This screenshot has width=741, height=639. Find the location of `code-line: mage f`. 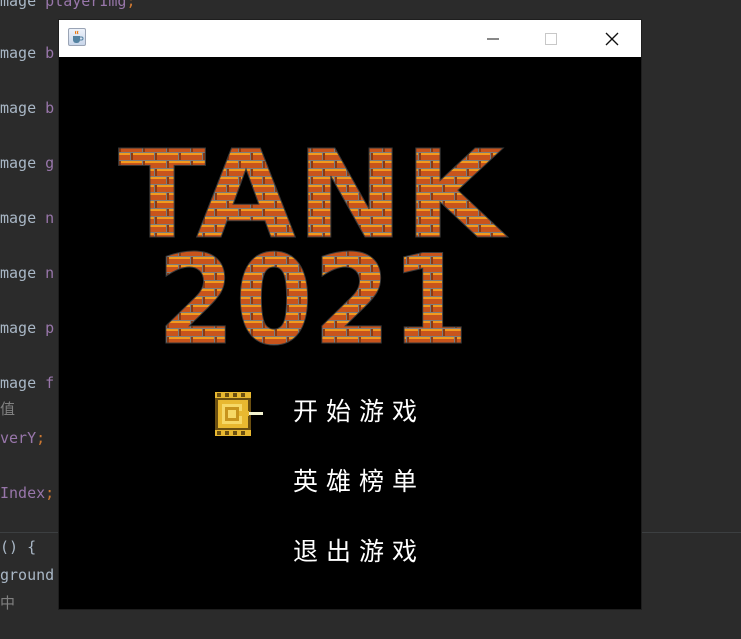

code-line: mage f is located at coordinates (27, 383).